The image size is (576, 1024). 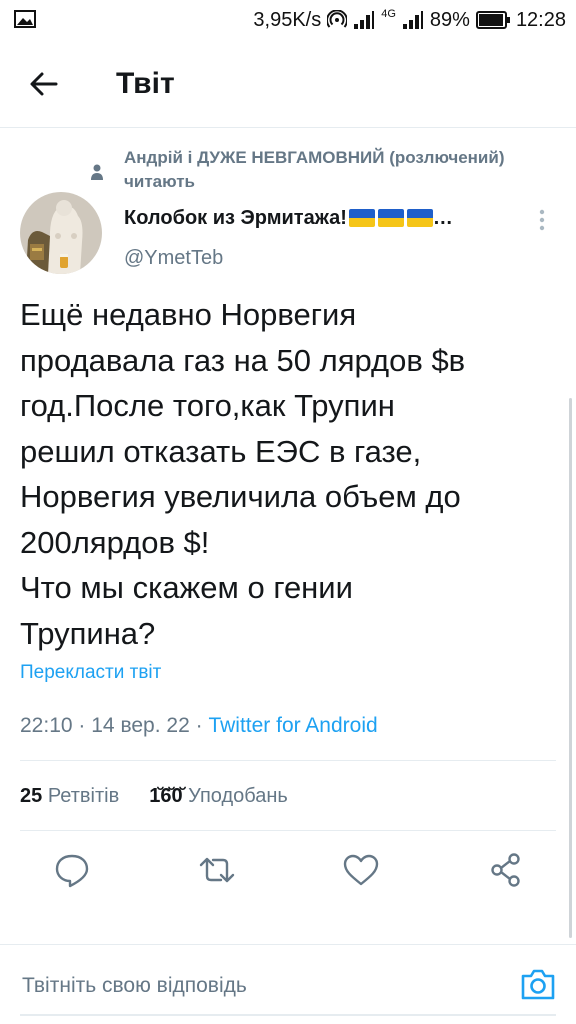 What do you see at coordinates (72, 870) in the screenshot?
I see `reply-icon` at bounding box center [72, 870].